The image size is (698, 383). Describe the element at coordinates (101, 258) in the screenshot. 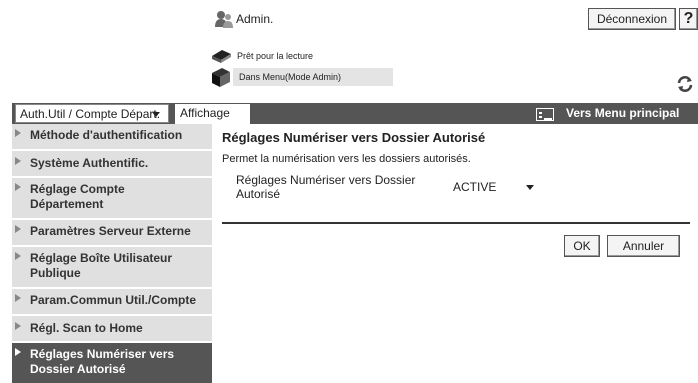

I see `sidebar-item-label: Réglage Boîte Utilisateur` at that location.